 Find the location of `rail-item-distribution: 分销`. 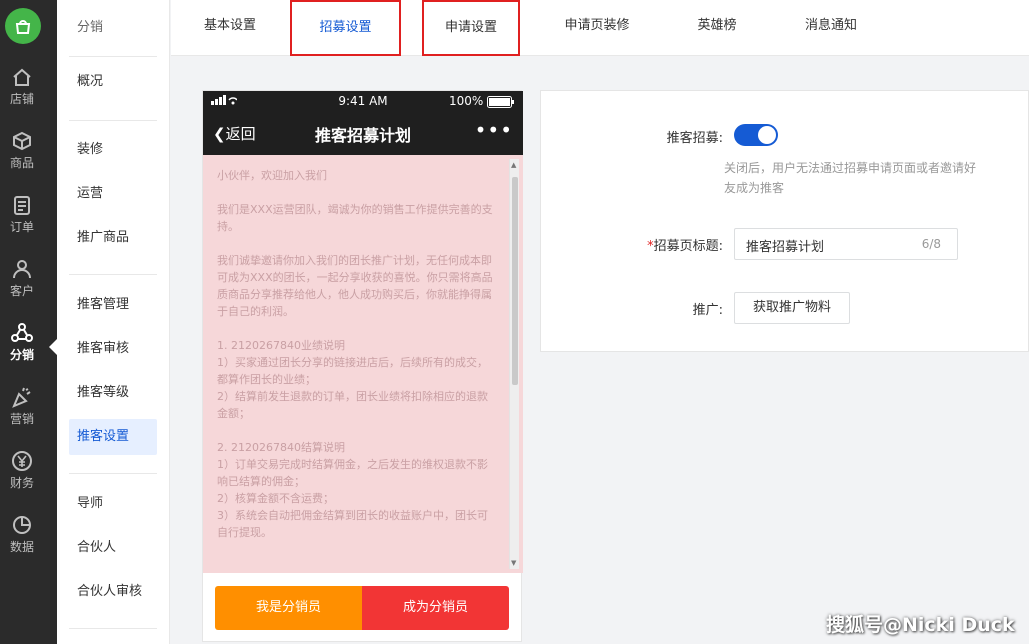

rail-item-distribution: 分销 is located at coordinates (22, 350).